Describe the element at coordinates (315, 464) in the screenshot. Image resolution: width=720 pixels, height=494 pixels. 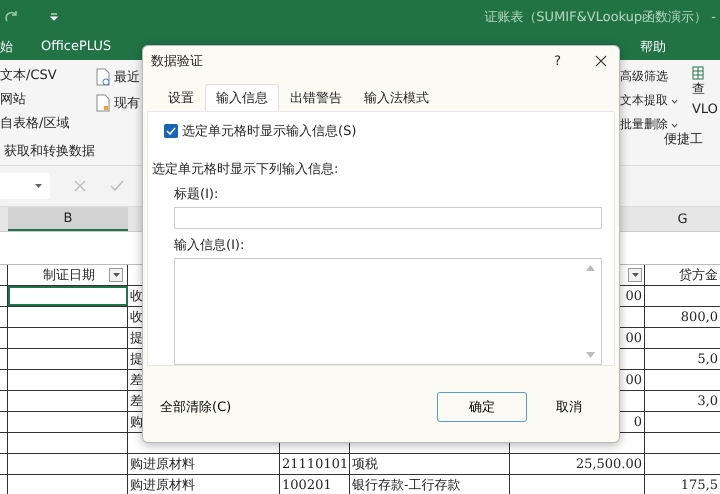
I see `table-cell: 21110101` at that location.